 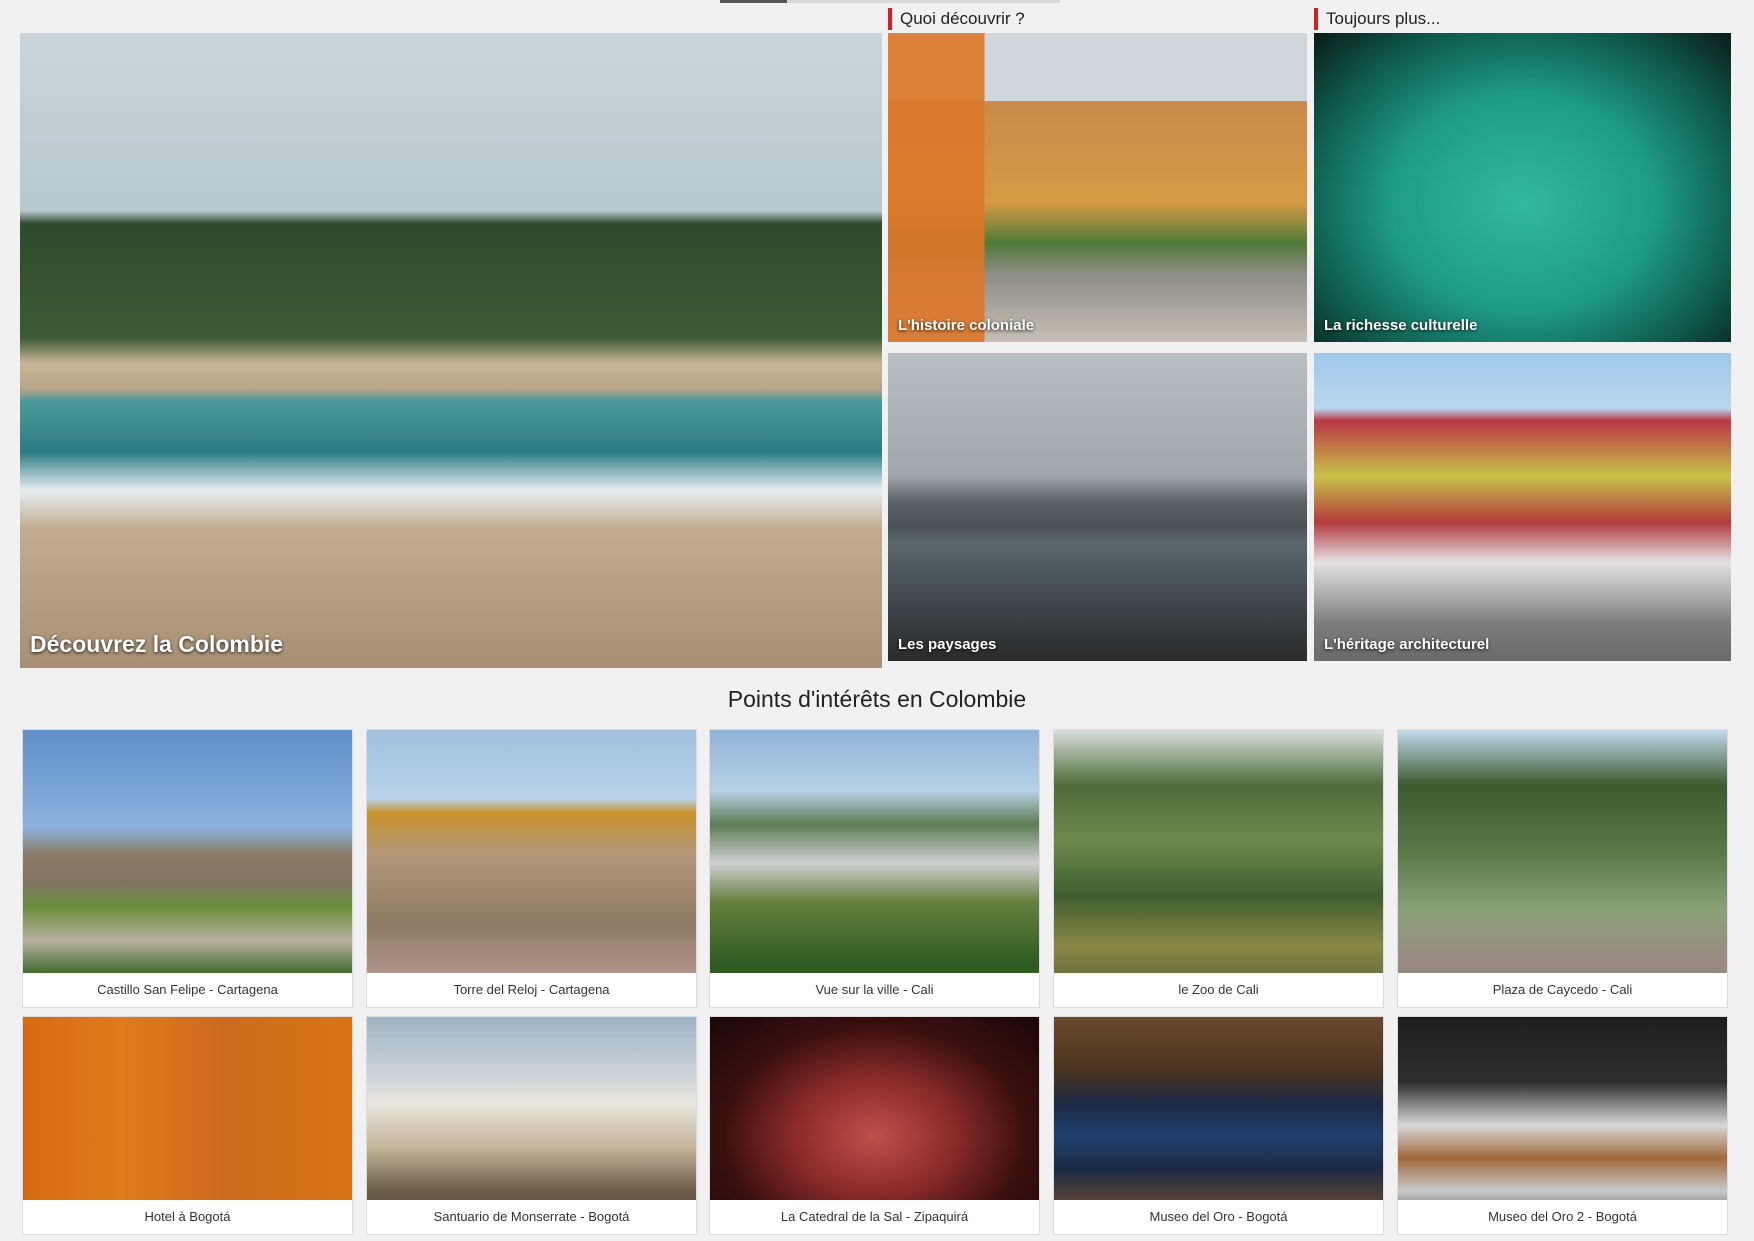 What do you see at coordinates (1218, 1125) in the screenshot?
I see `poi-card: Museo del Oro - Bogotá` at bounding box center [1218, 1125].